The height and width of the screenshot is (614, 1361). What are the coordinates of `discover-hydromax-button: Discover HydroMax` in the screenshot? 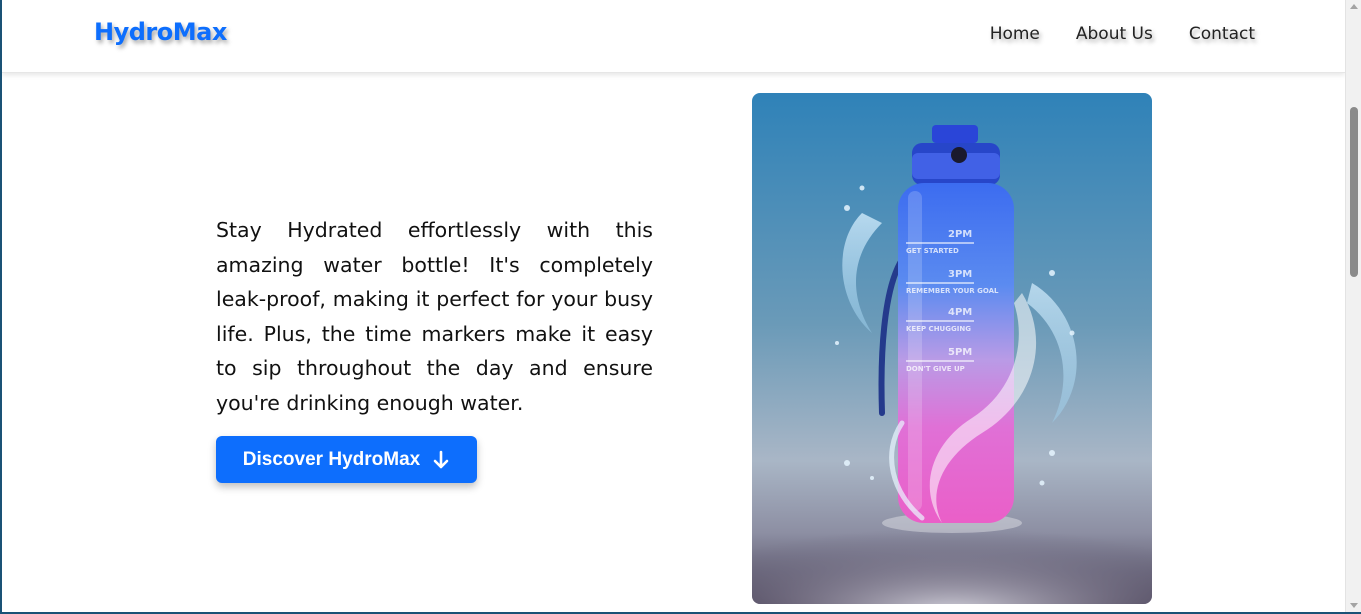 It's located at (346, 459).